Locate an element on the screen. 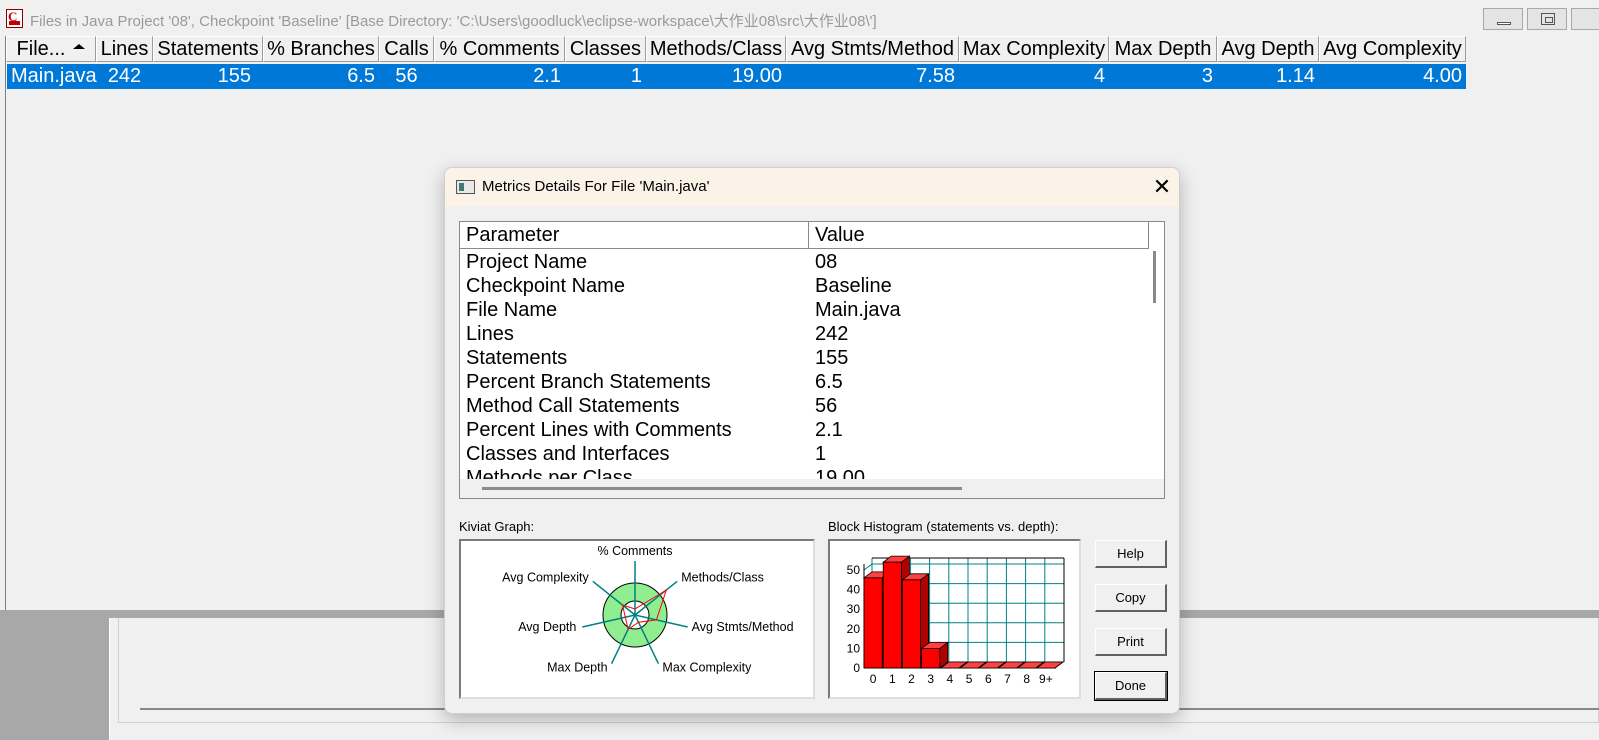 Image resolution: width=1599 pixels, height=740 pixels. restore-button is located at coordinates (1547, 19).